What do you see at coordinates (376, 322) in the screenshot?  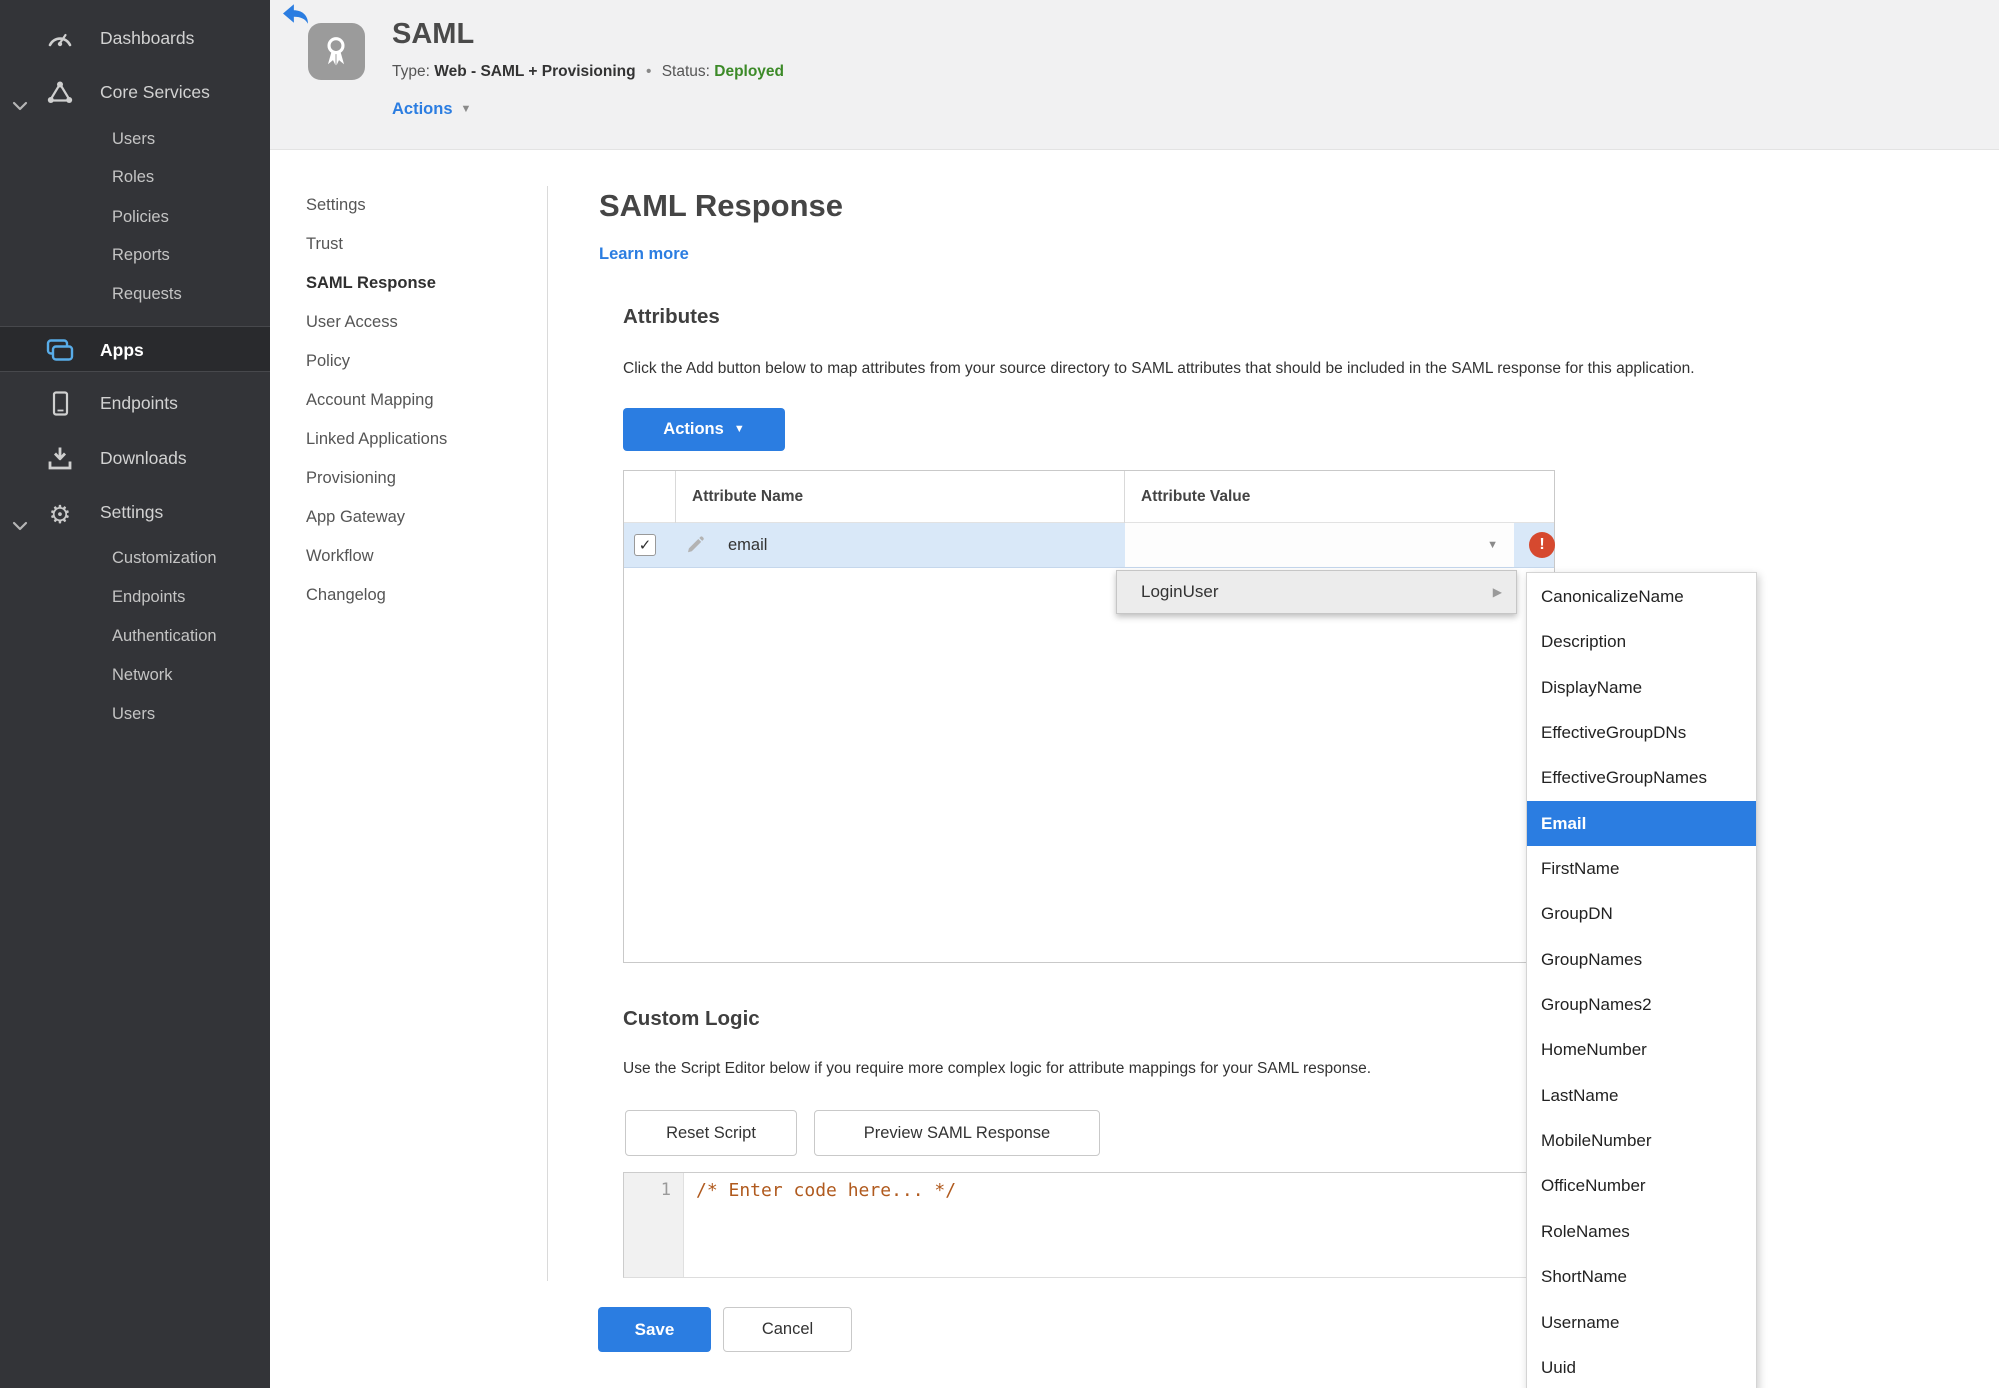 I see `subnav-item-user-access: User Access` at bounding box center [376, 322].